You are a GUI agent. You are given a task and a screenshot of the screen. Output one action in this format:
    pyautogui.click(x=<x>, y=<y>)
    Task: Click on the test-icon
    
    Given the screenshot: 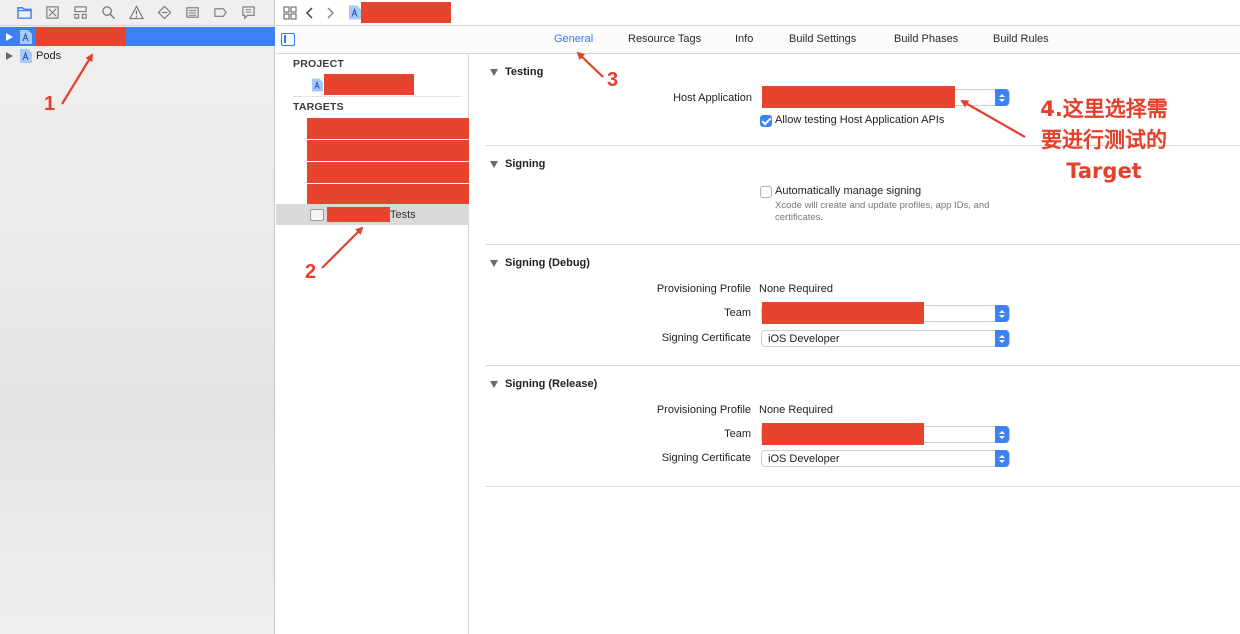 What is the action you would take?
    pyautogui.click(x=164, y=13)
    